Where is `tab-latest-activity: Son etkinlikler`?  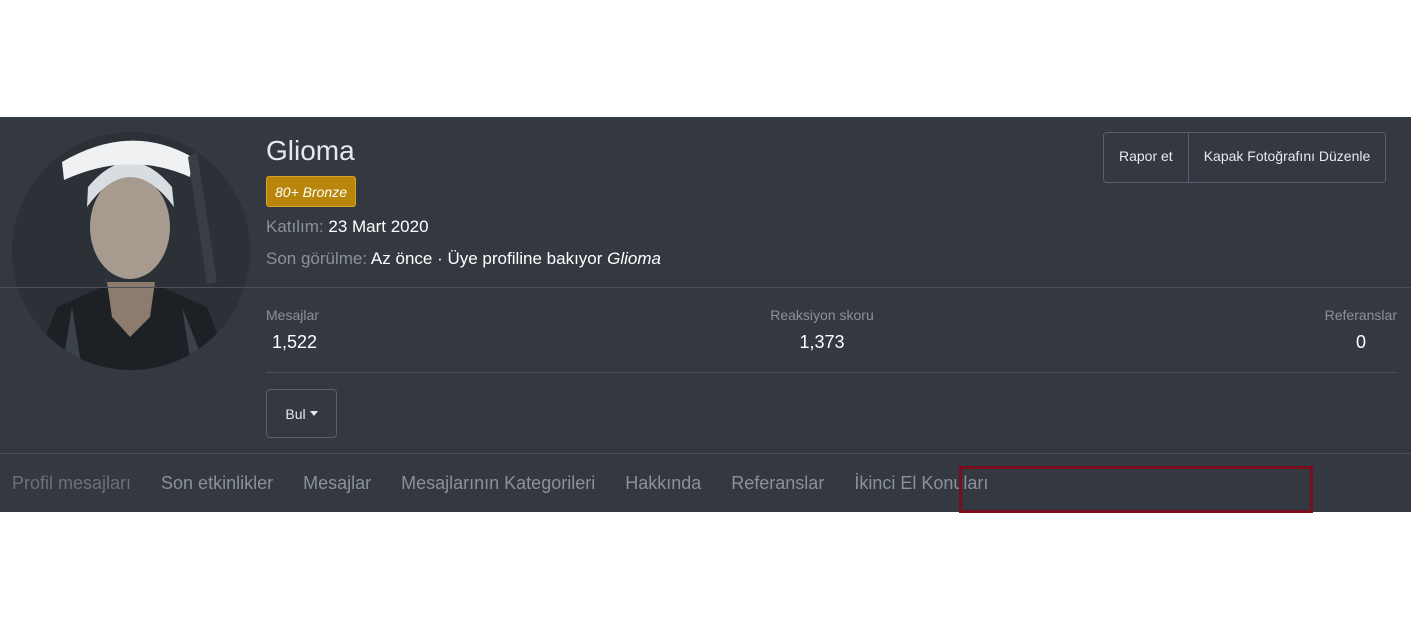 tab-latest-activity: Son etkinlikler is located at coordinates (217, 483).